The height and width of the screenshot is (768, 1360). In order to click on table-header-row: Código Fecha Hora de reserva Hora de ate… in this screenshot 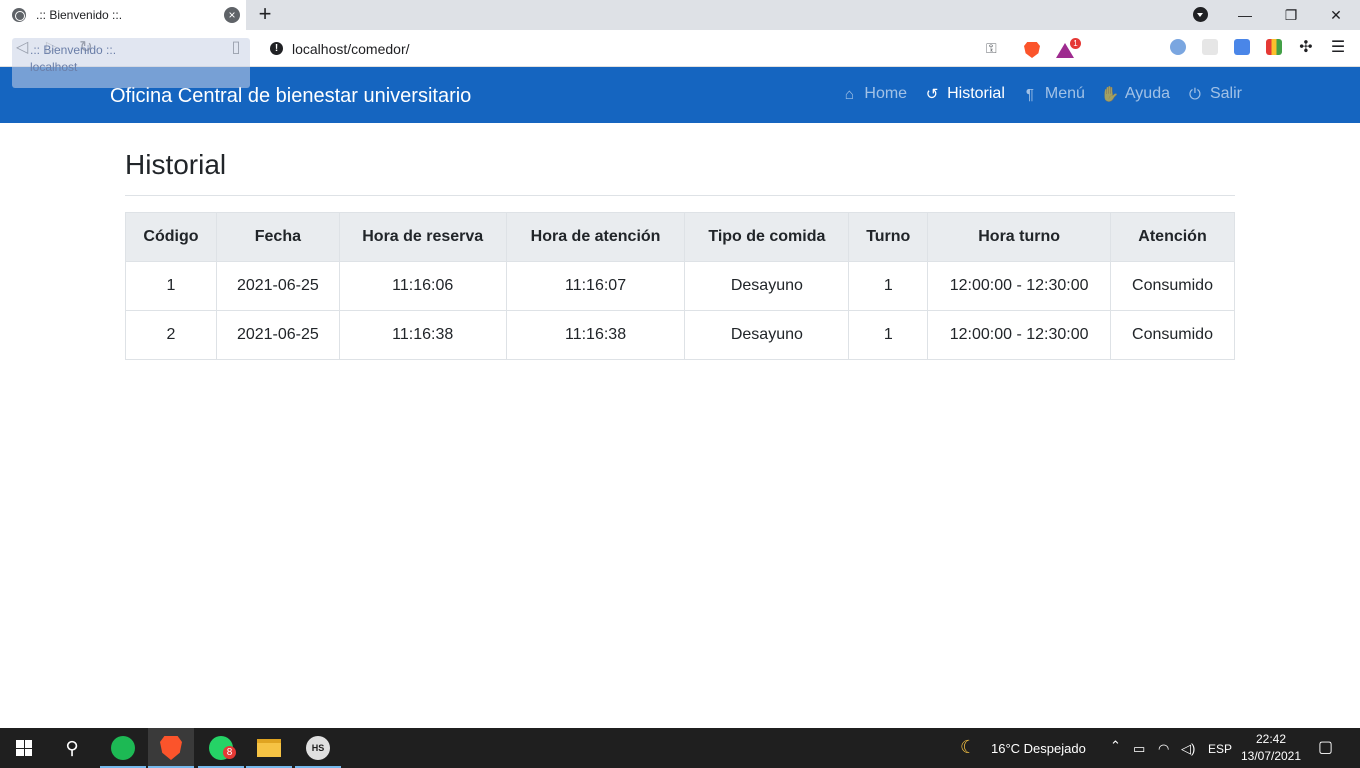, I will do `click(680, 237)`.